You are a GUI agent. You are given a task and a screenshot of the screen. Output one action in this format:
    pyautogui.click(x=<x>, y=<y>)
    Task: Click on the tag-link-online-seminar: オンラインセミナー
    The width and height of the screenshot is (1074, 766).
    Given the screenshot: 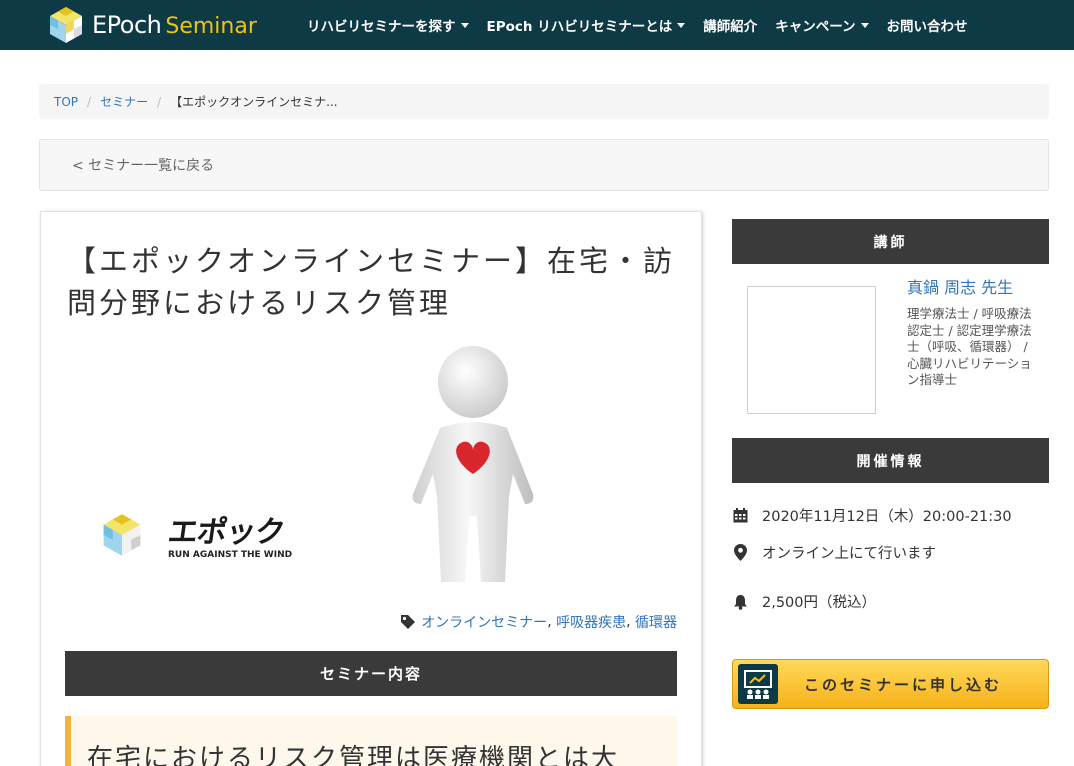 What is the action you would take?
    pyautogui.click(x=484, y=622)
    